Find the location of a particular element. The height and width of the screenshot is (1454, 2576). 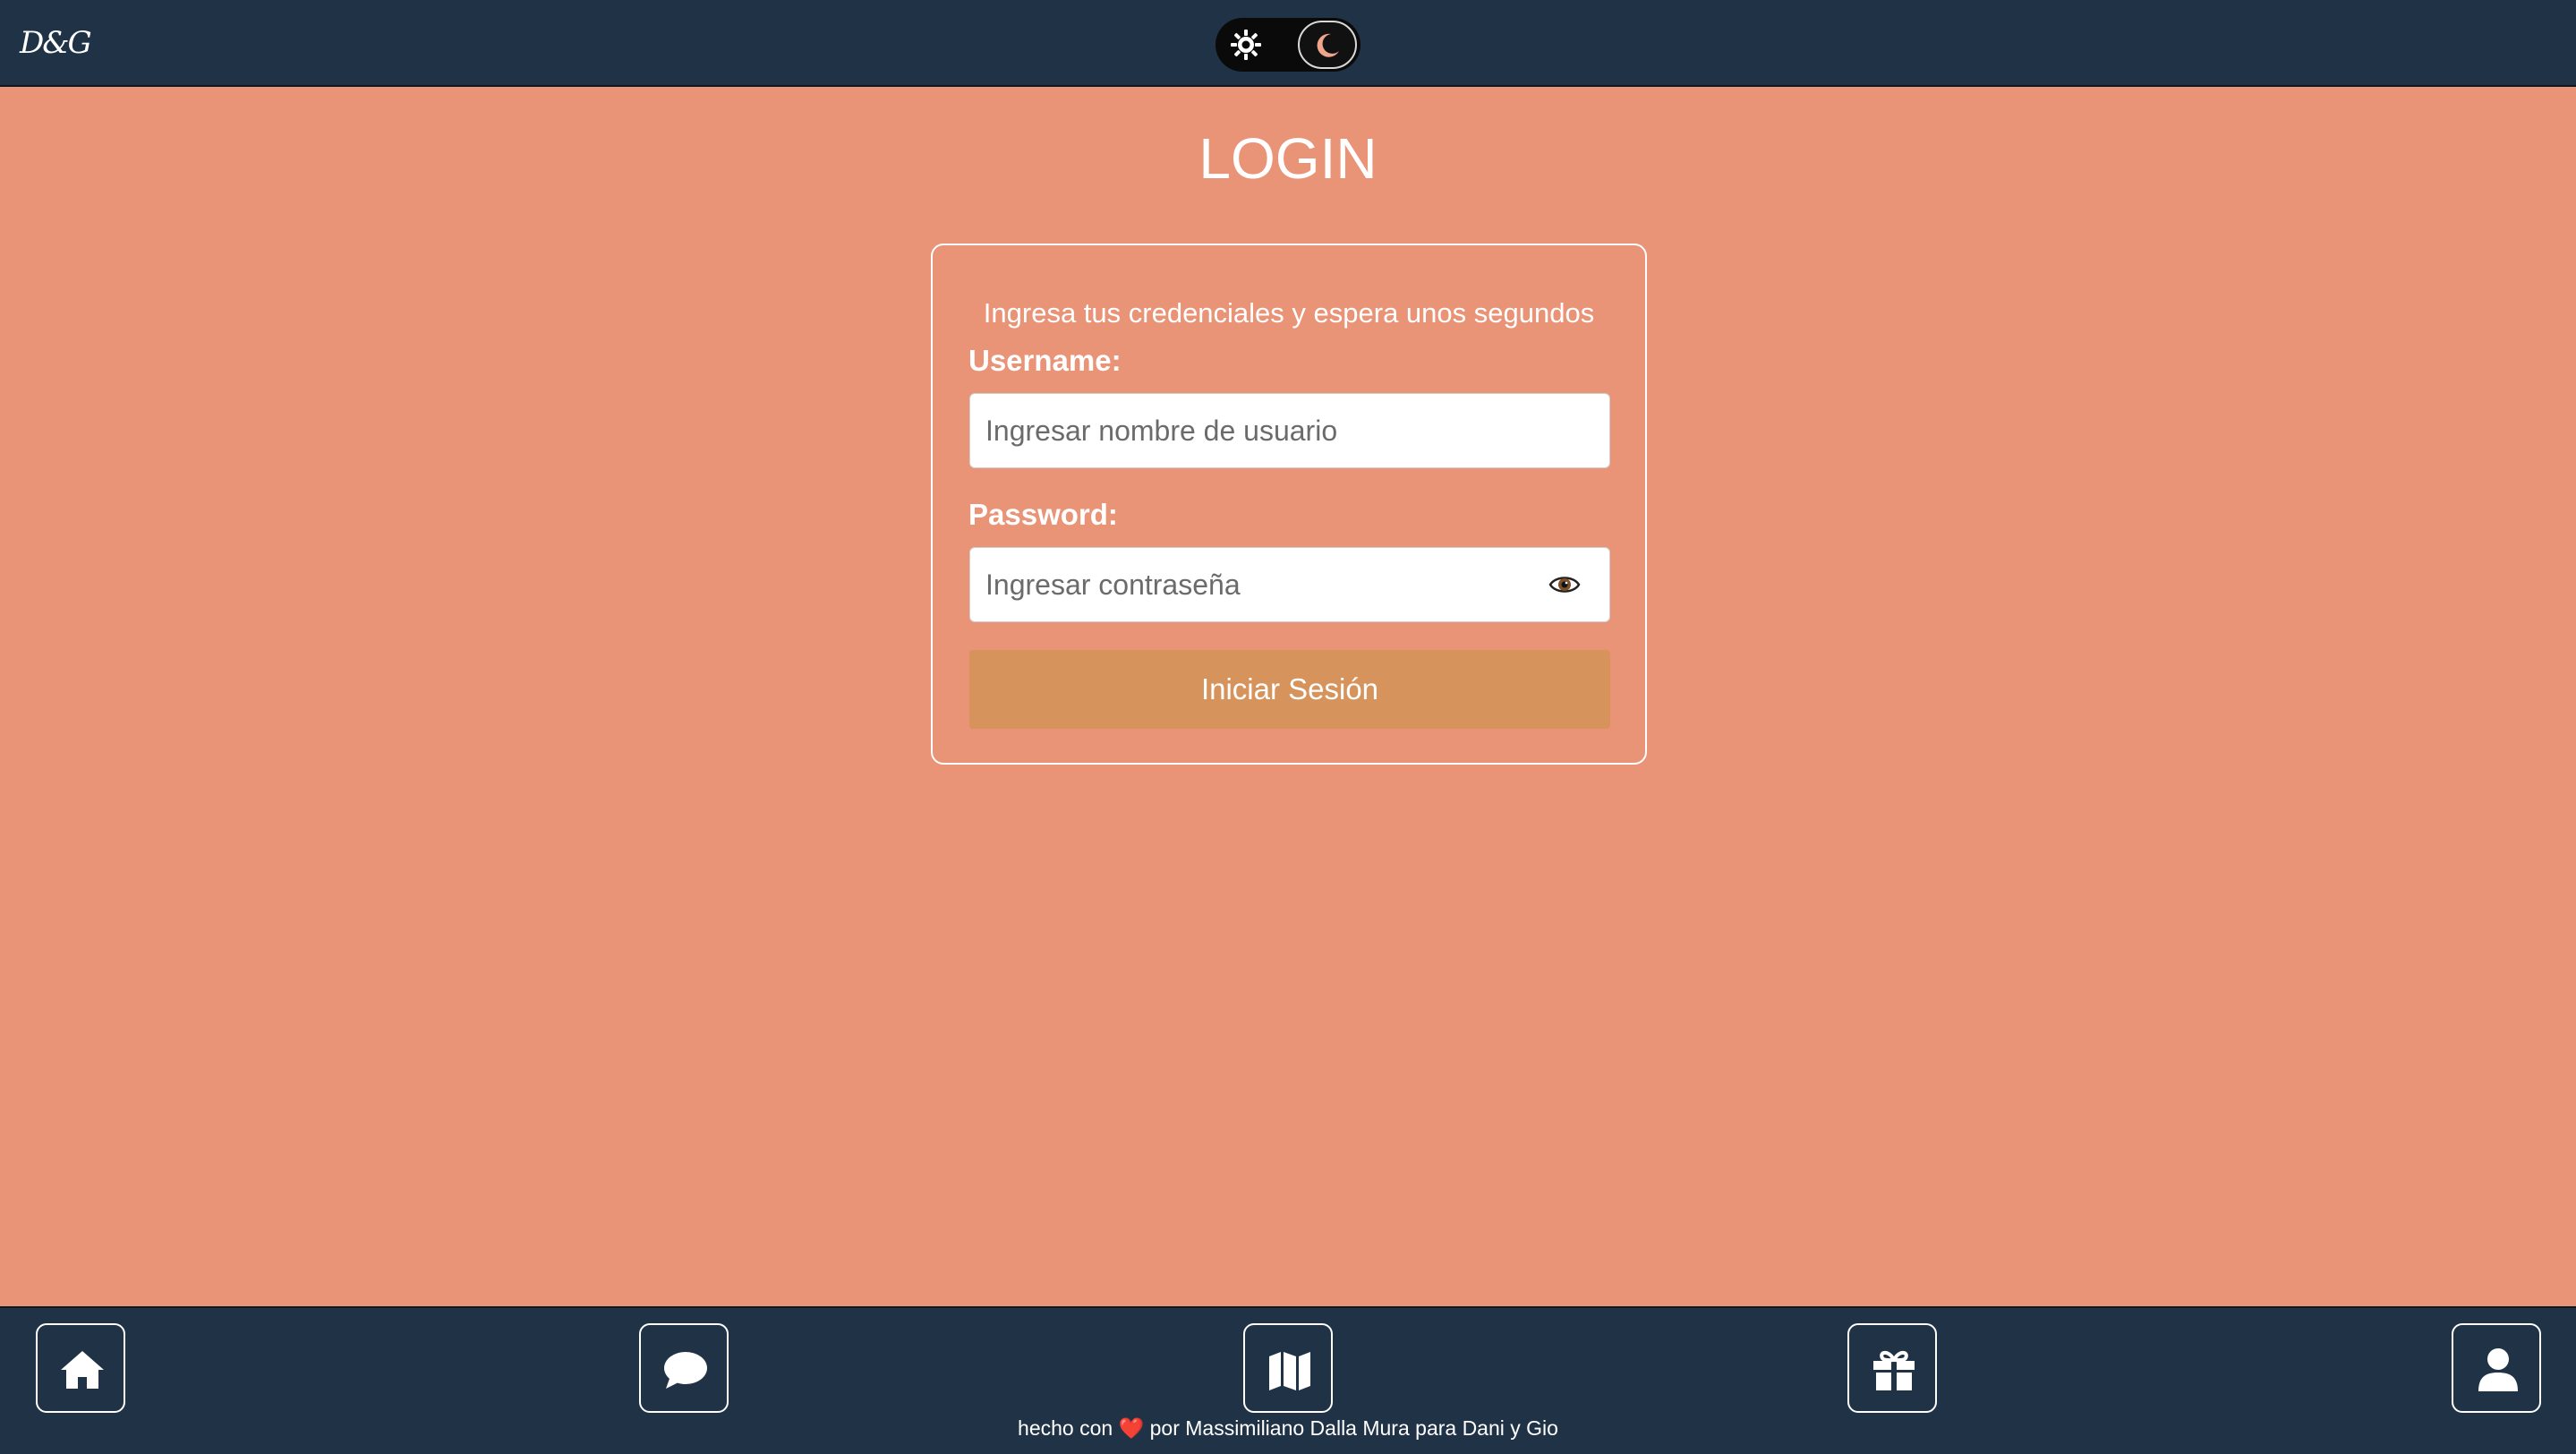

nav-map-button is located at coordinates (1288, 1368).